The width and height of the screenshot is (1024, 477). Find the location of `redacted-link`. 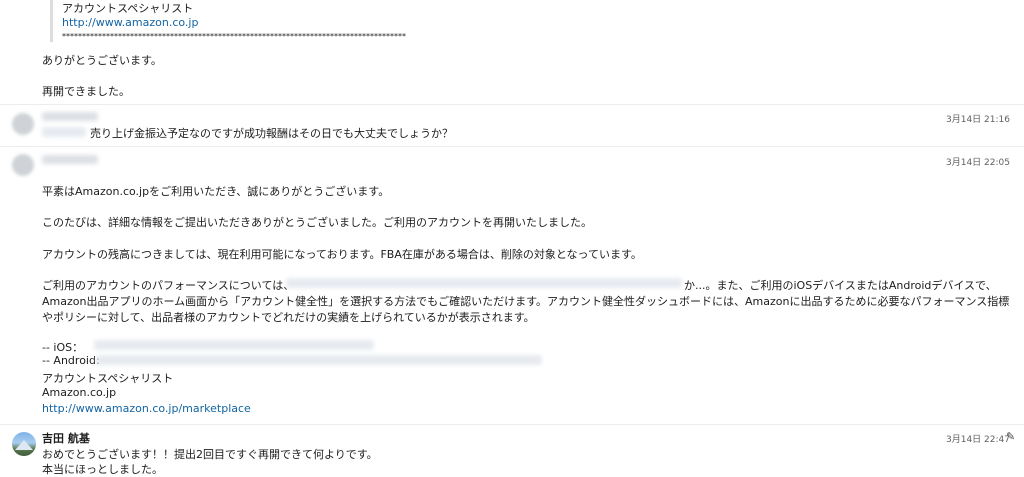

redacted-link is located at coordinates (484, 283).